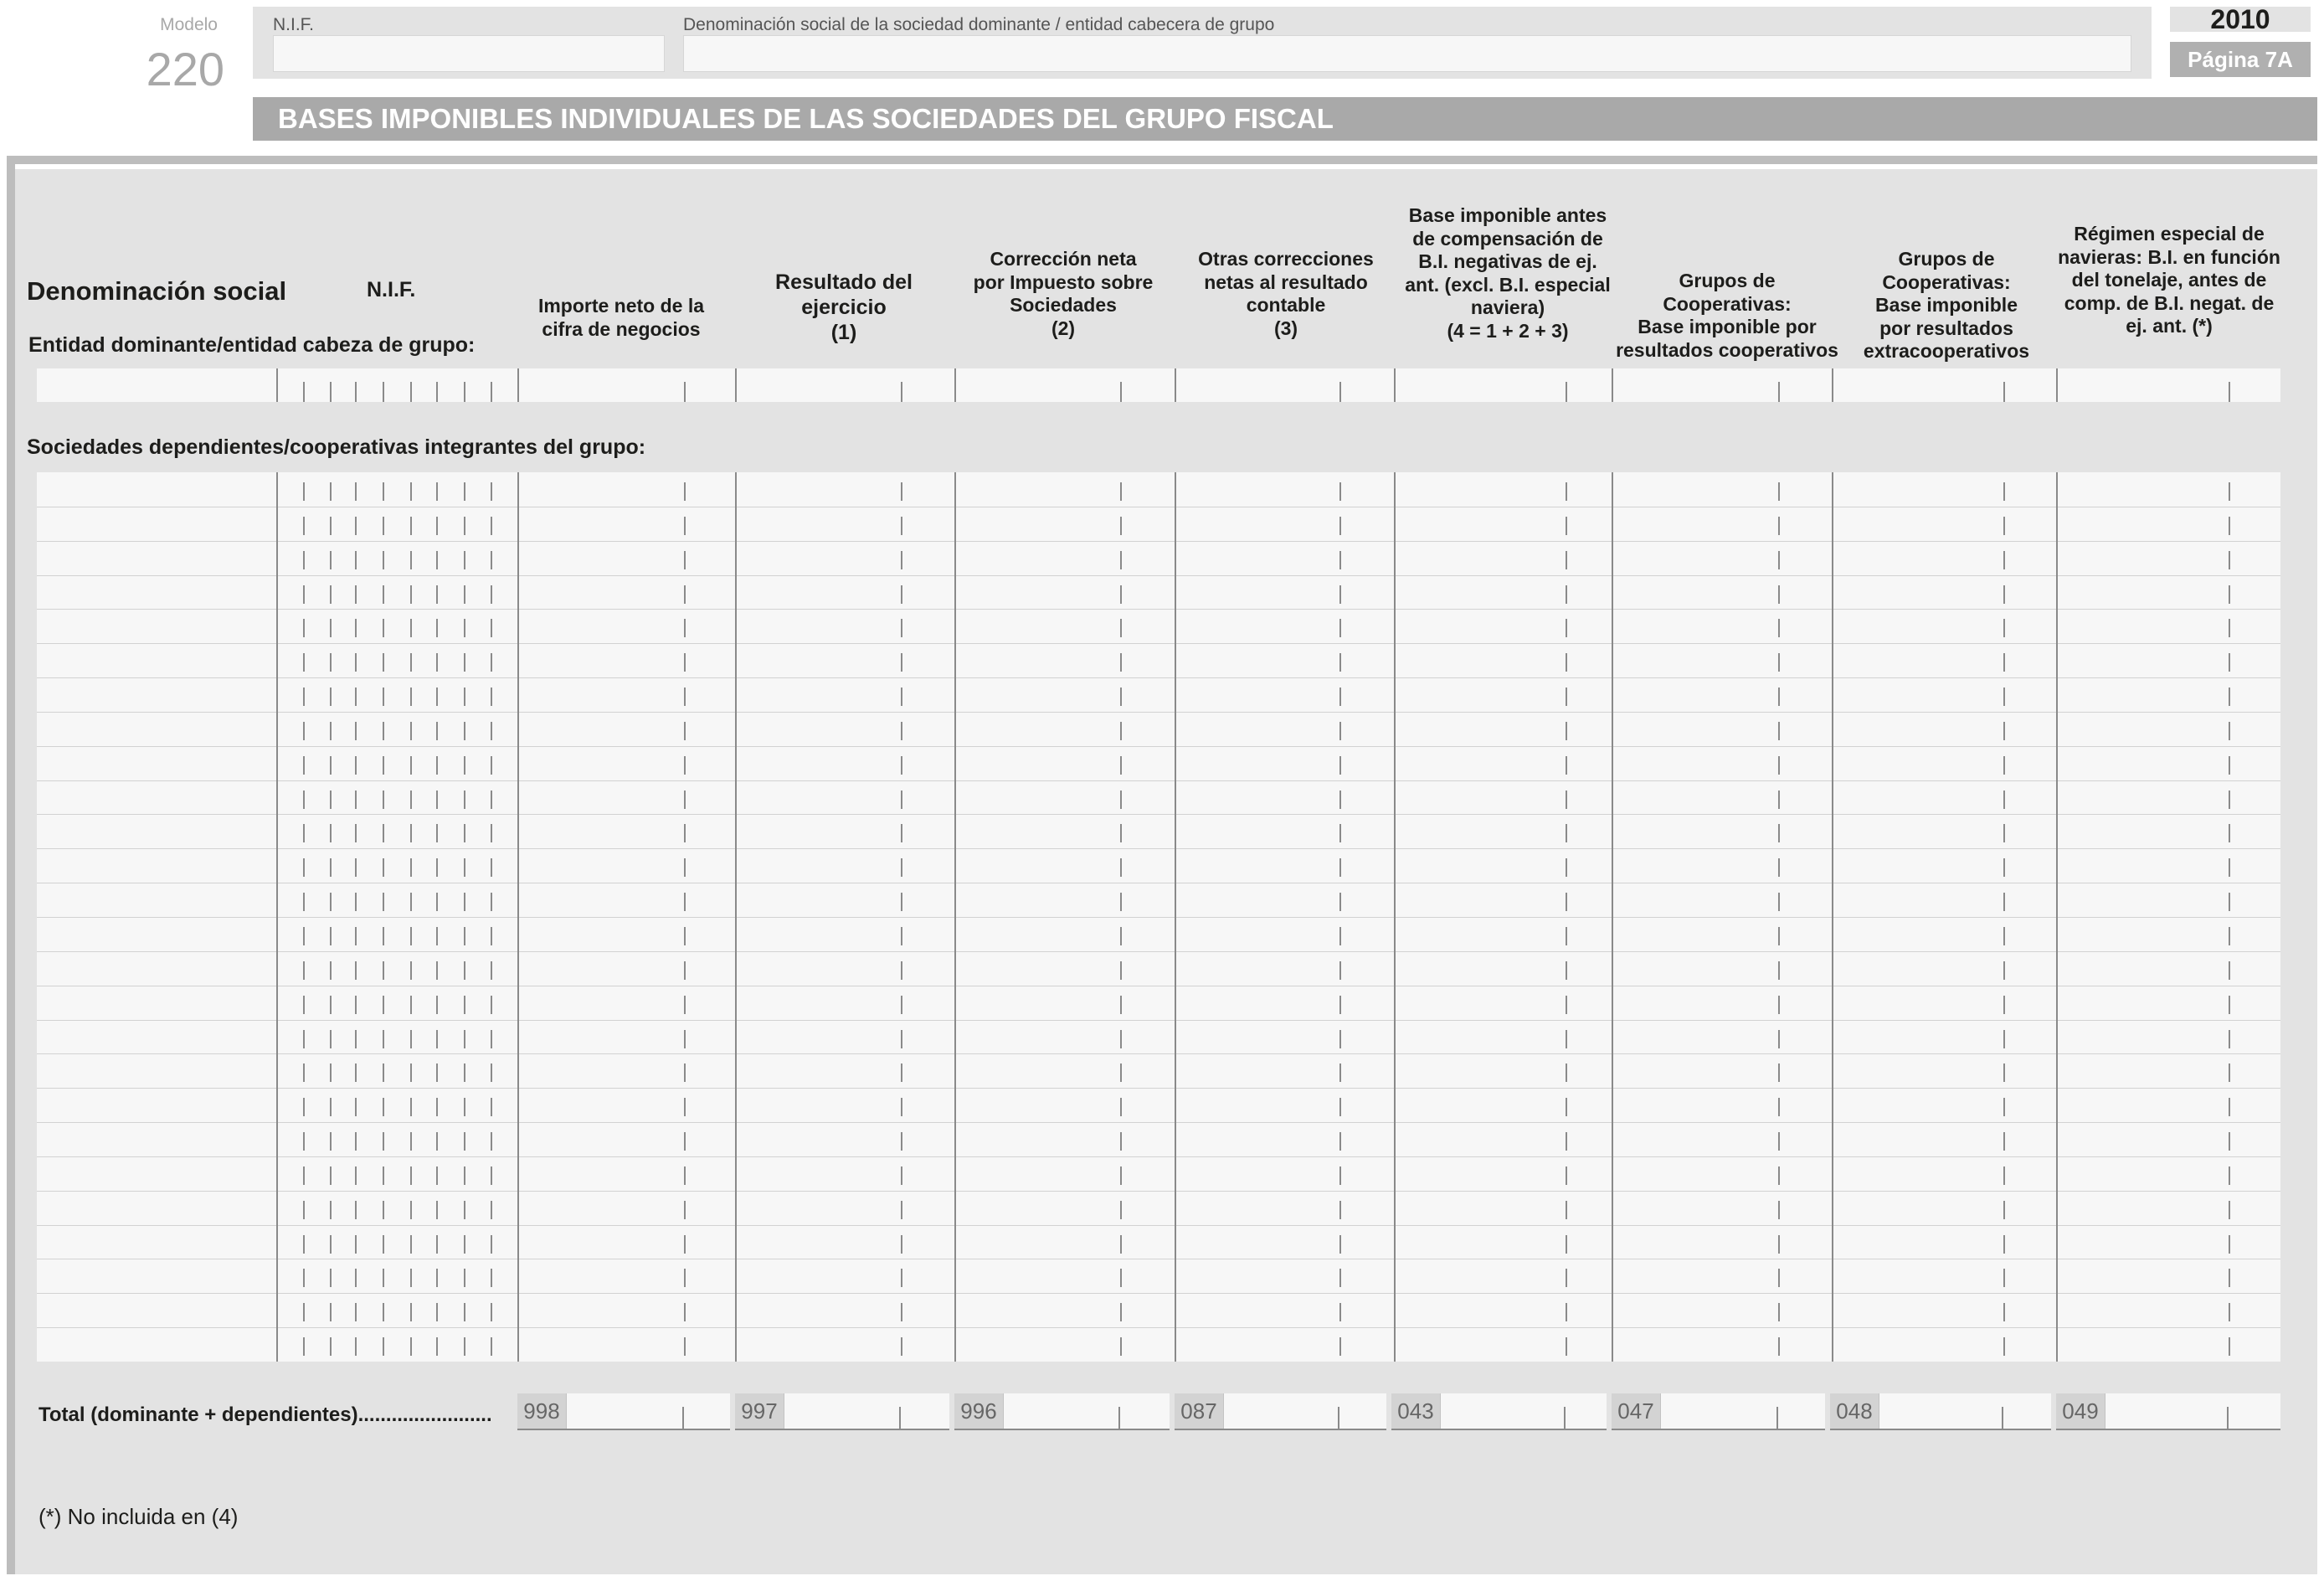 This screenshot has height=1581, width=2324. Describe the element at coordinates (1159, 385) in the screenshot. I see `dominante-row` at that location.